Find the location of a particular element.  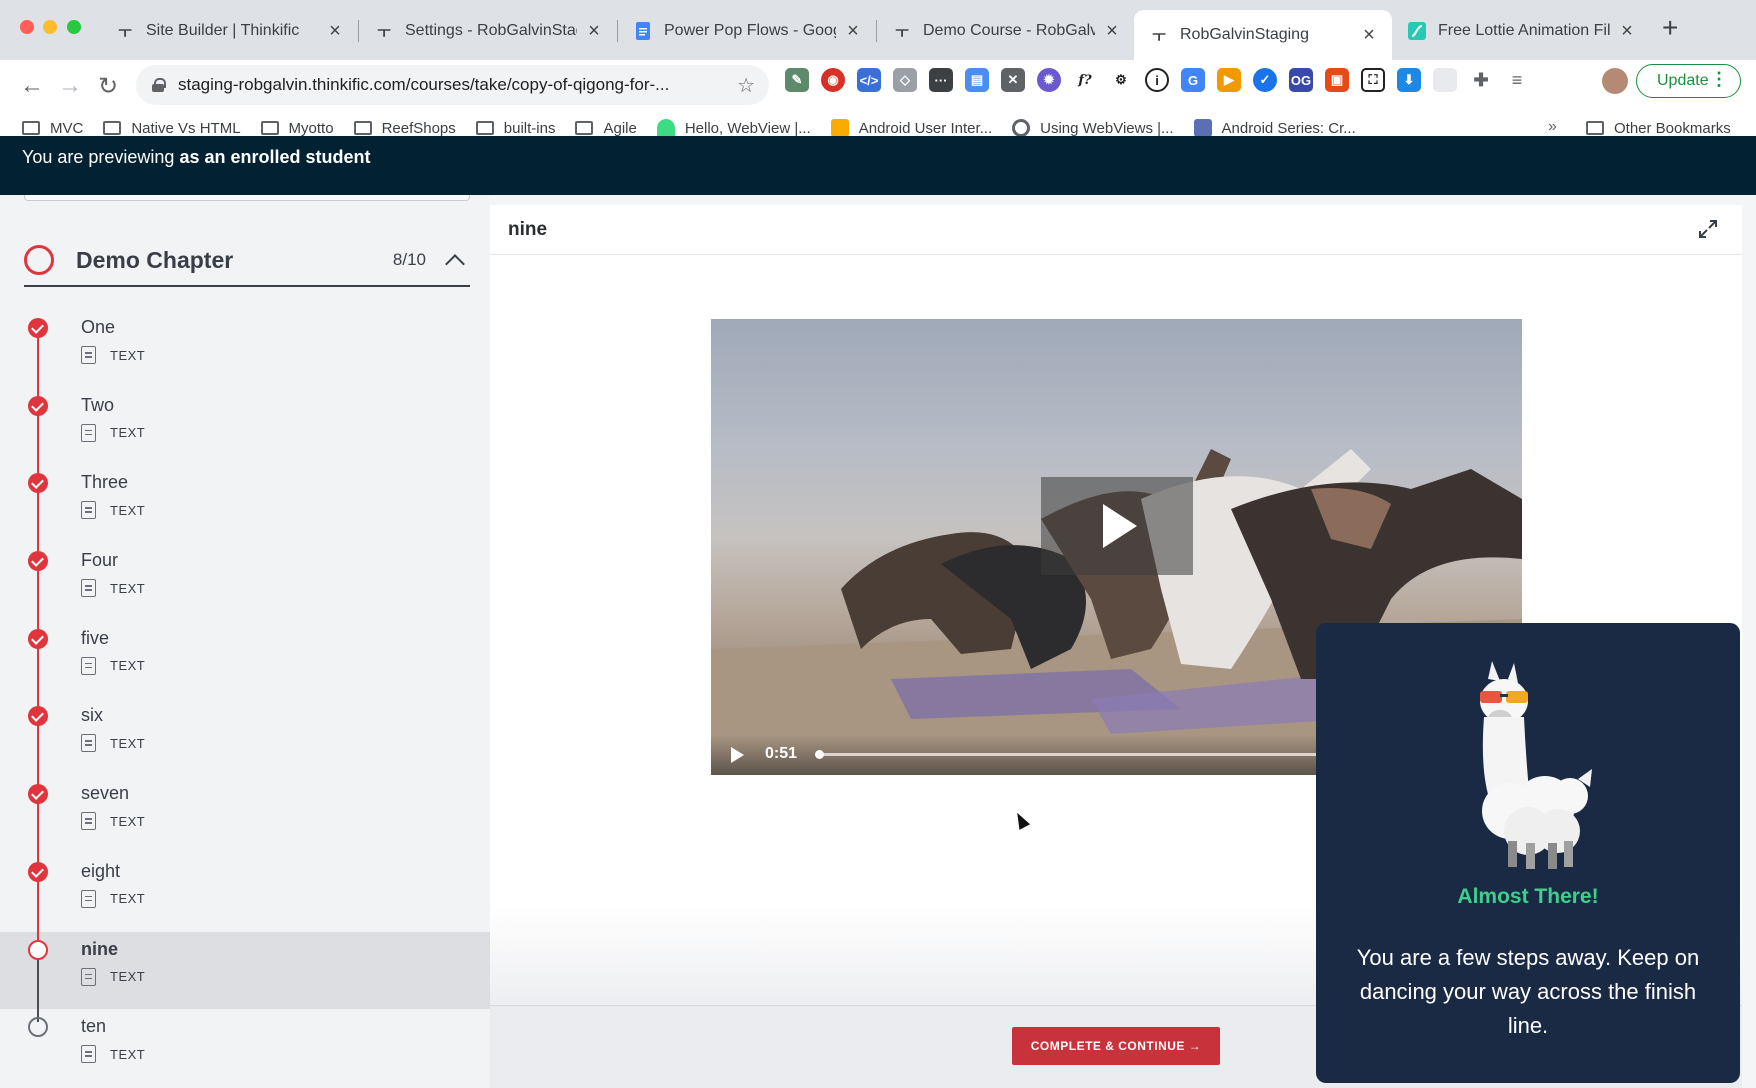

dots-extension-icon: ··· is located at coordinates (941, 80).